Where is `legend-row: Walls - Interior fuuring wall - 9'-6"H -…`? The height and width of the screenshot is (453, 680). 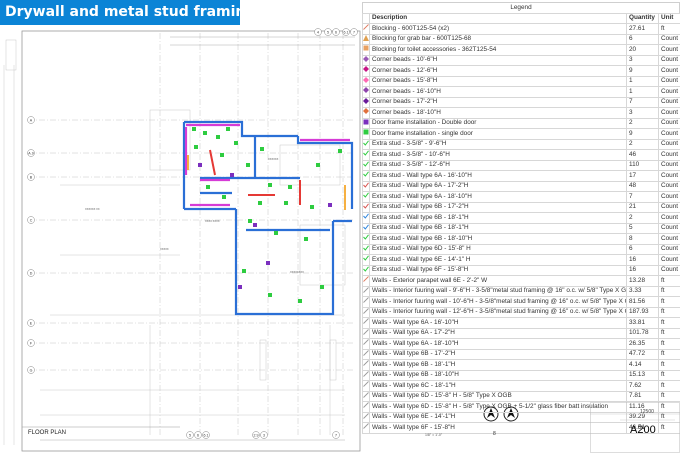
legend-row: Walls - Interior fuuring wall - 9'-6"H -… is located at coordinates (521, 291).